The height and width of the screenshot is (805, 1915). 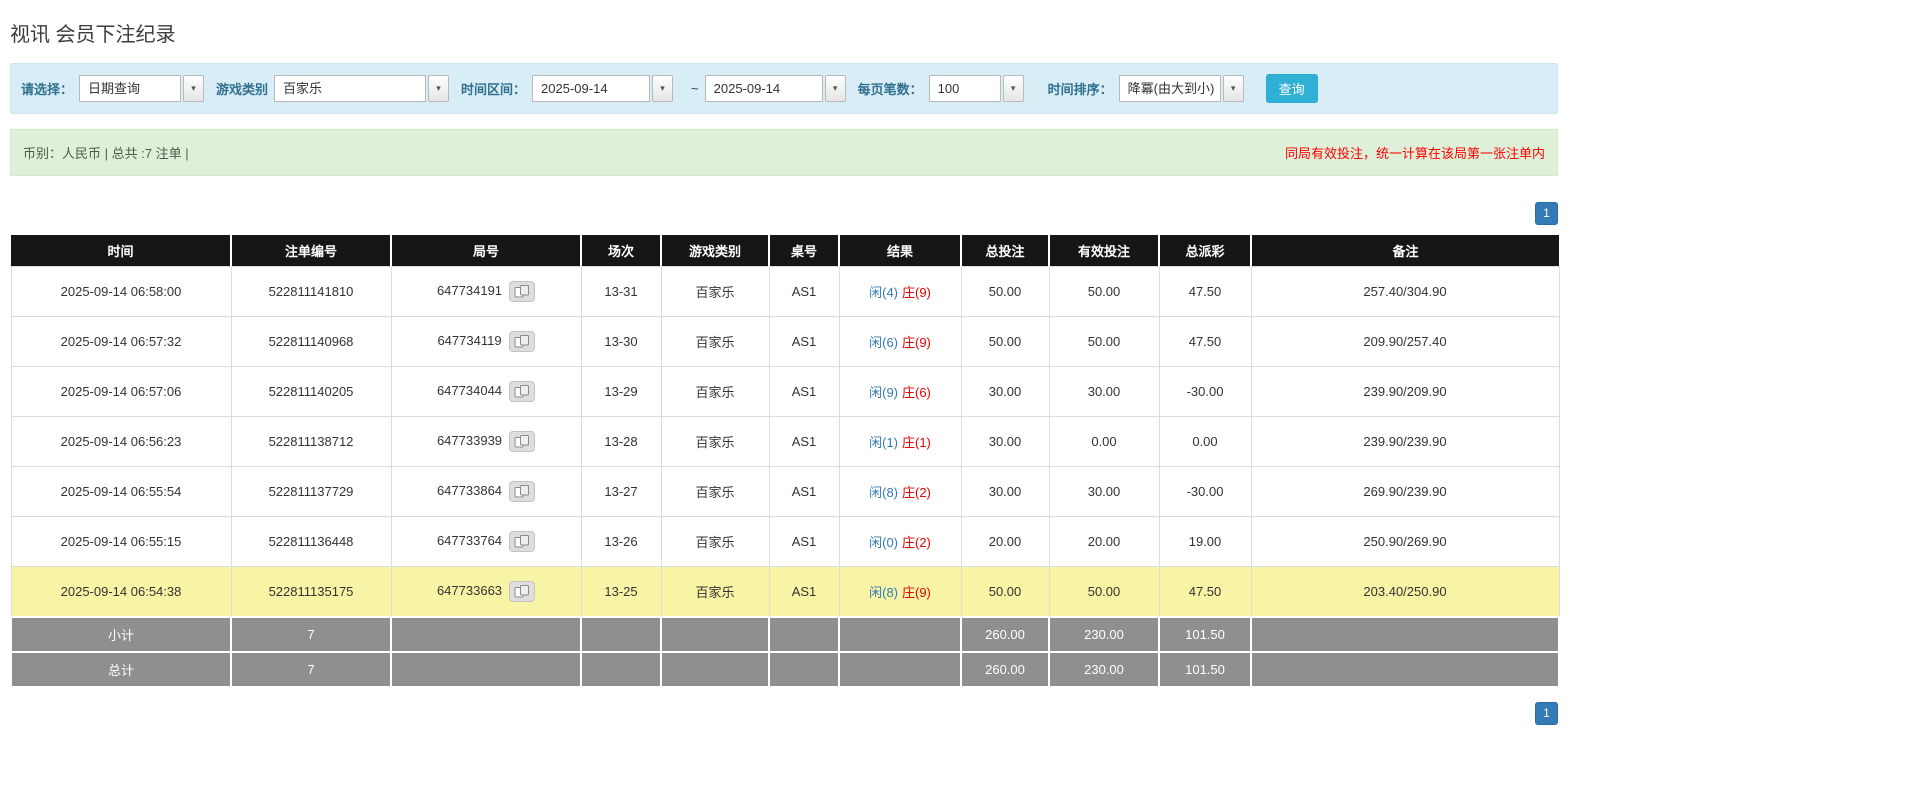 I want to click on search-button: 查询, so click(x=1291, y=88).